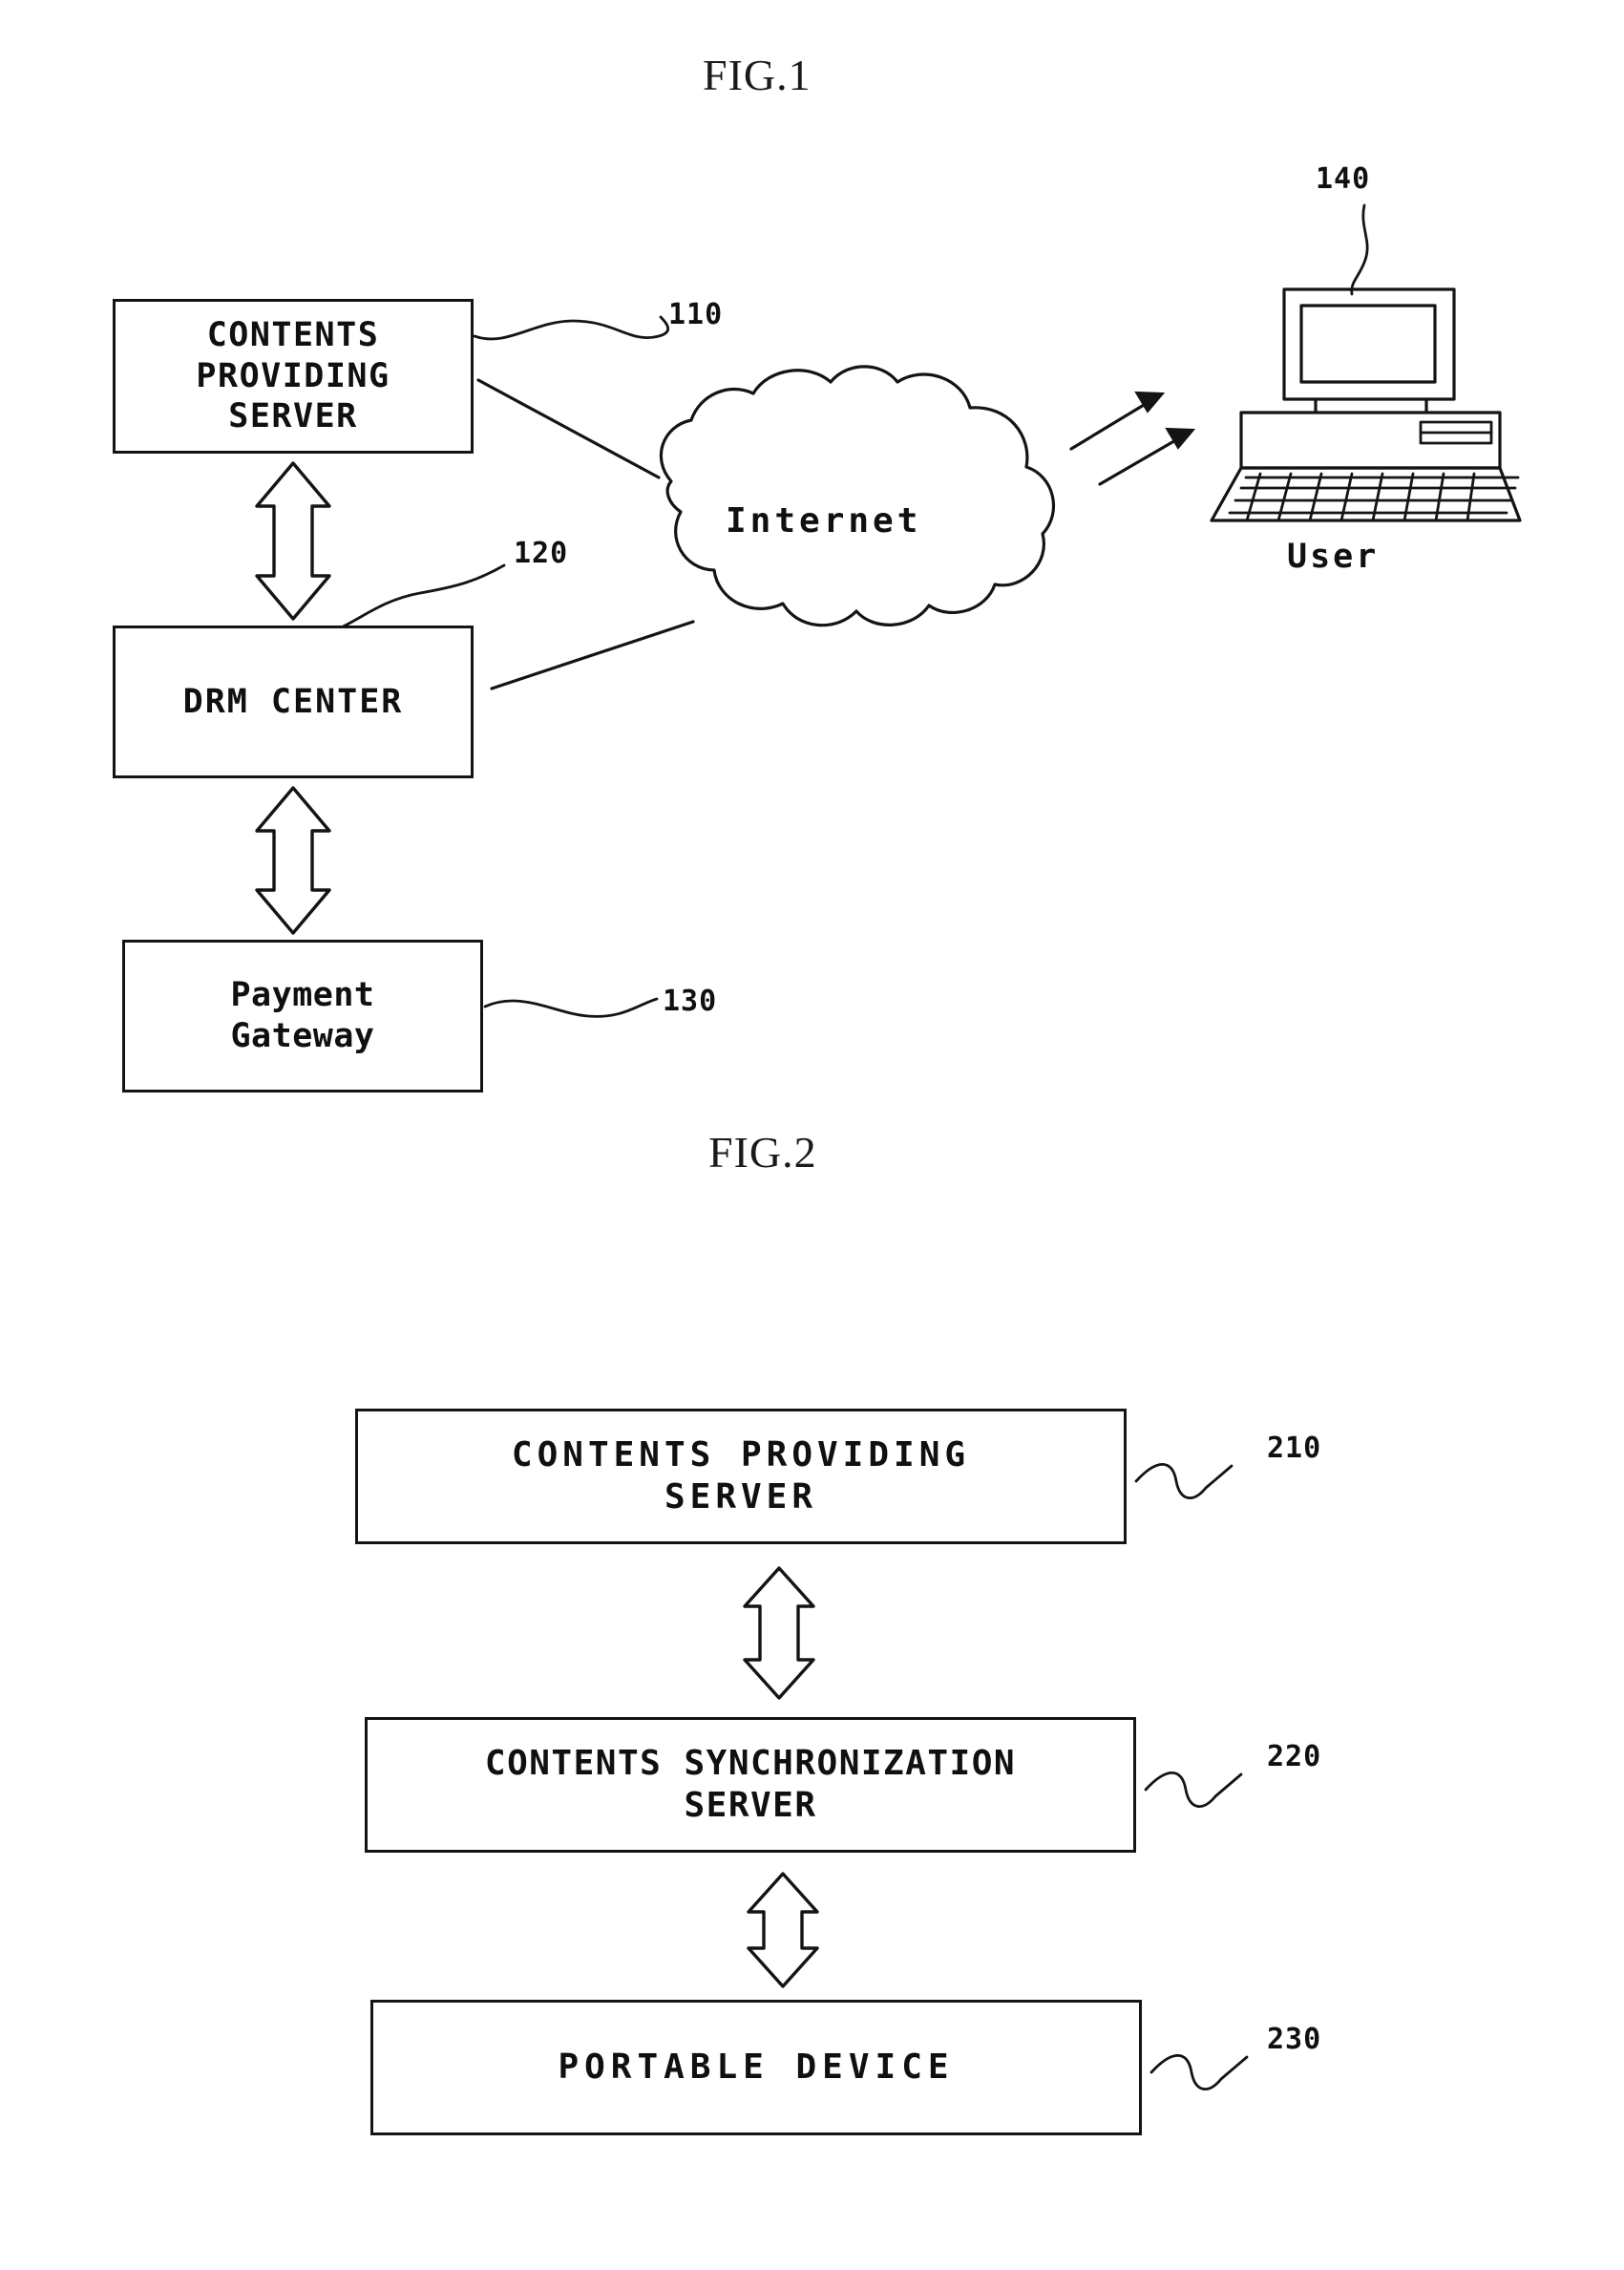 The width and height of the screenshot is (1624, 2270). Describe the element at coordinates (568, 428) in the screenshot. I see `link-cps-to-internet` at that location.